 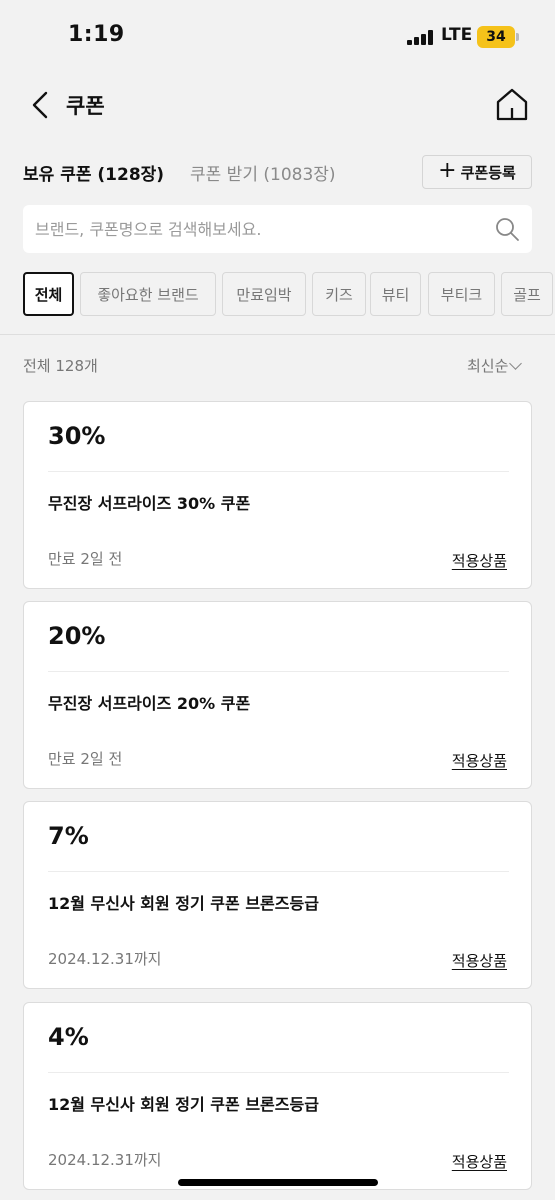 What do you see at coordinates (77, 636) in the screenshot?
I see `coupon-discount: 20%` at bounding box center [77, 636].